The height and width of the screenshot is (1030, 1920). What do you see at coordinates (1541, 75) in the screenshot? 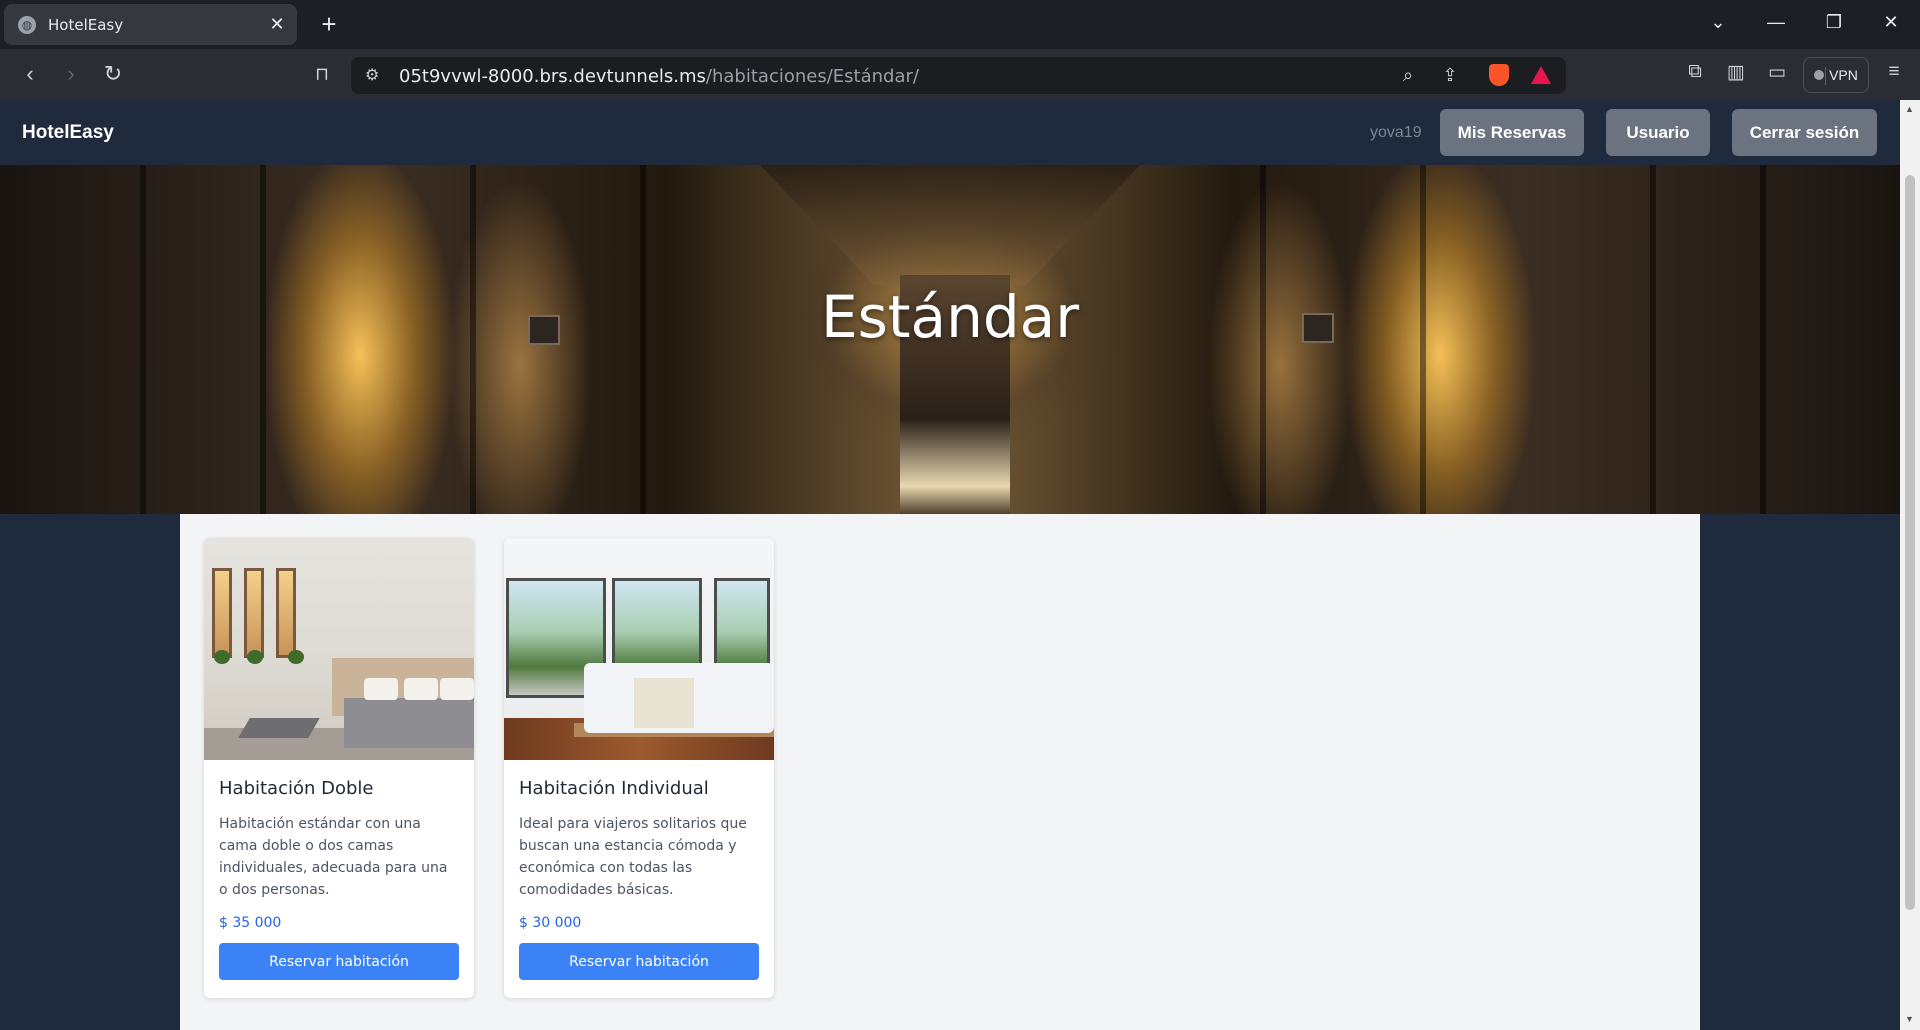
I see `brave-rewards-icon` at bounding box center [1541, 75].